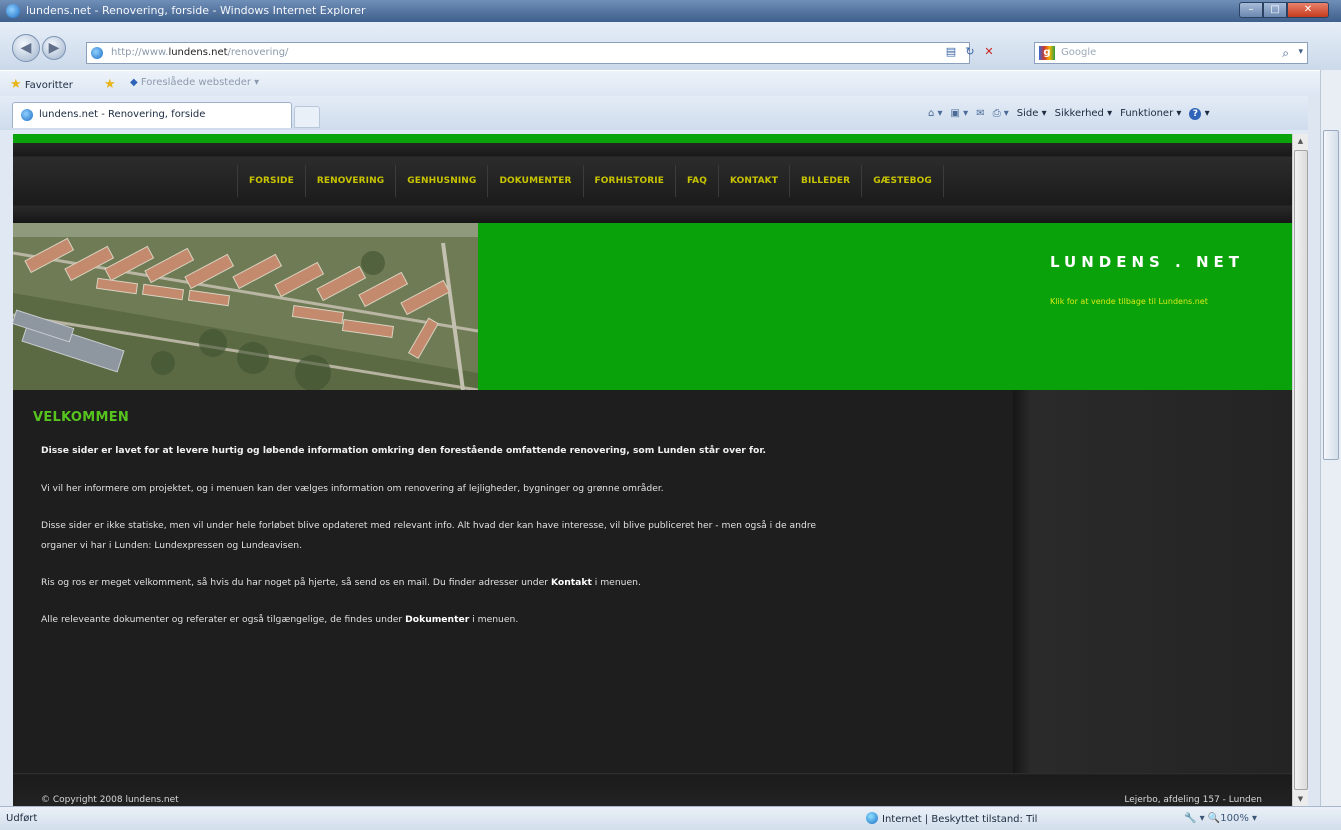 The image size is (1341, 830). I want to click on address-url: http://www.lundens.net/renovering/, so click(200, 52).